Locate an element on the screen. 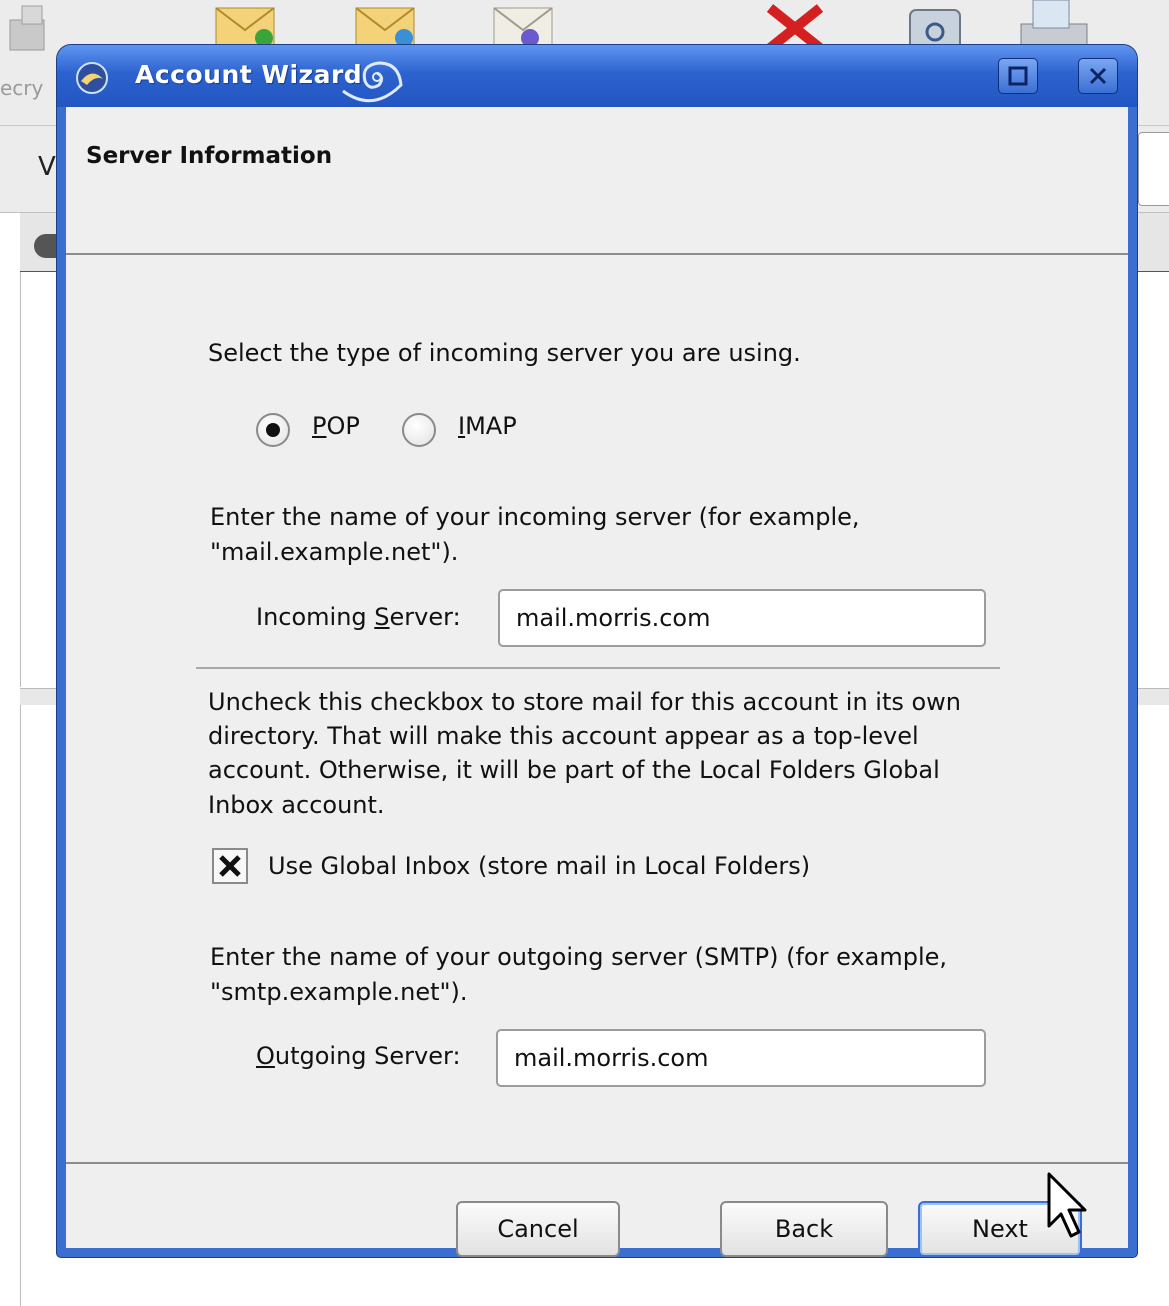 The height and width of the screenshot is (1306, 1169). pop-radio is located at coordinates (273, 430).